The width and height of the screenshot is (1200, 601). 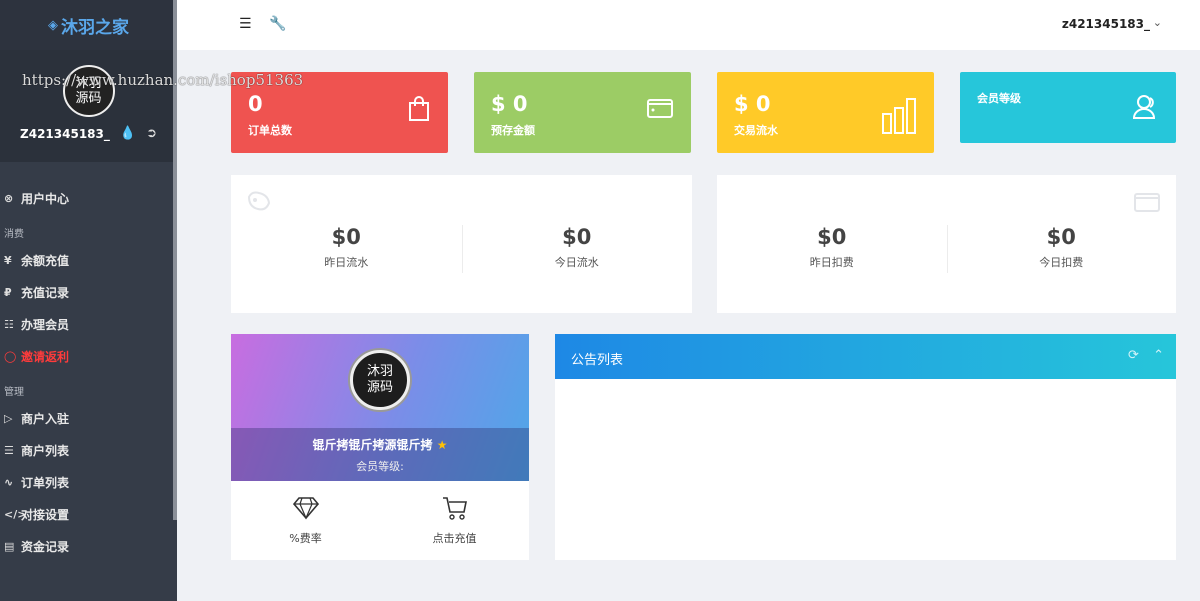 What do you see at coordinates (899, 119) in the screenshot?
I see `bar-chart-icon` at bounding box center [899, 119].